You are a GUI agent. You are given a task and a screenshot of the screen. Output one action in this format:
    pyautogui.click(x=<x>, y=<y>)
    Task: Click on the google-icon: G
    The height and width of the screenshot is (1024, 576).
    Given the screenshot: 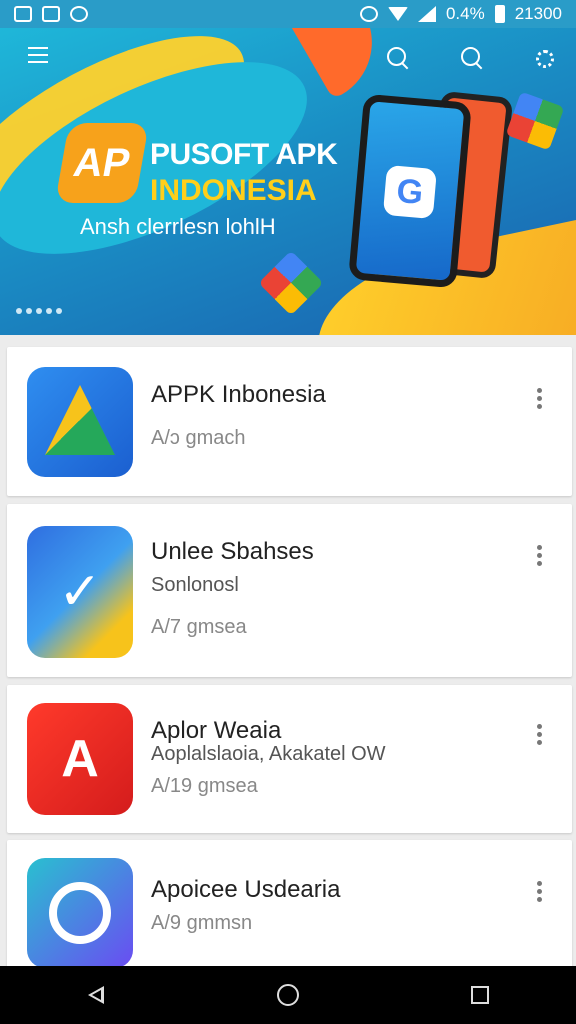 What is the action you would take?
    pyautogui.click(x=409, y=192)
    